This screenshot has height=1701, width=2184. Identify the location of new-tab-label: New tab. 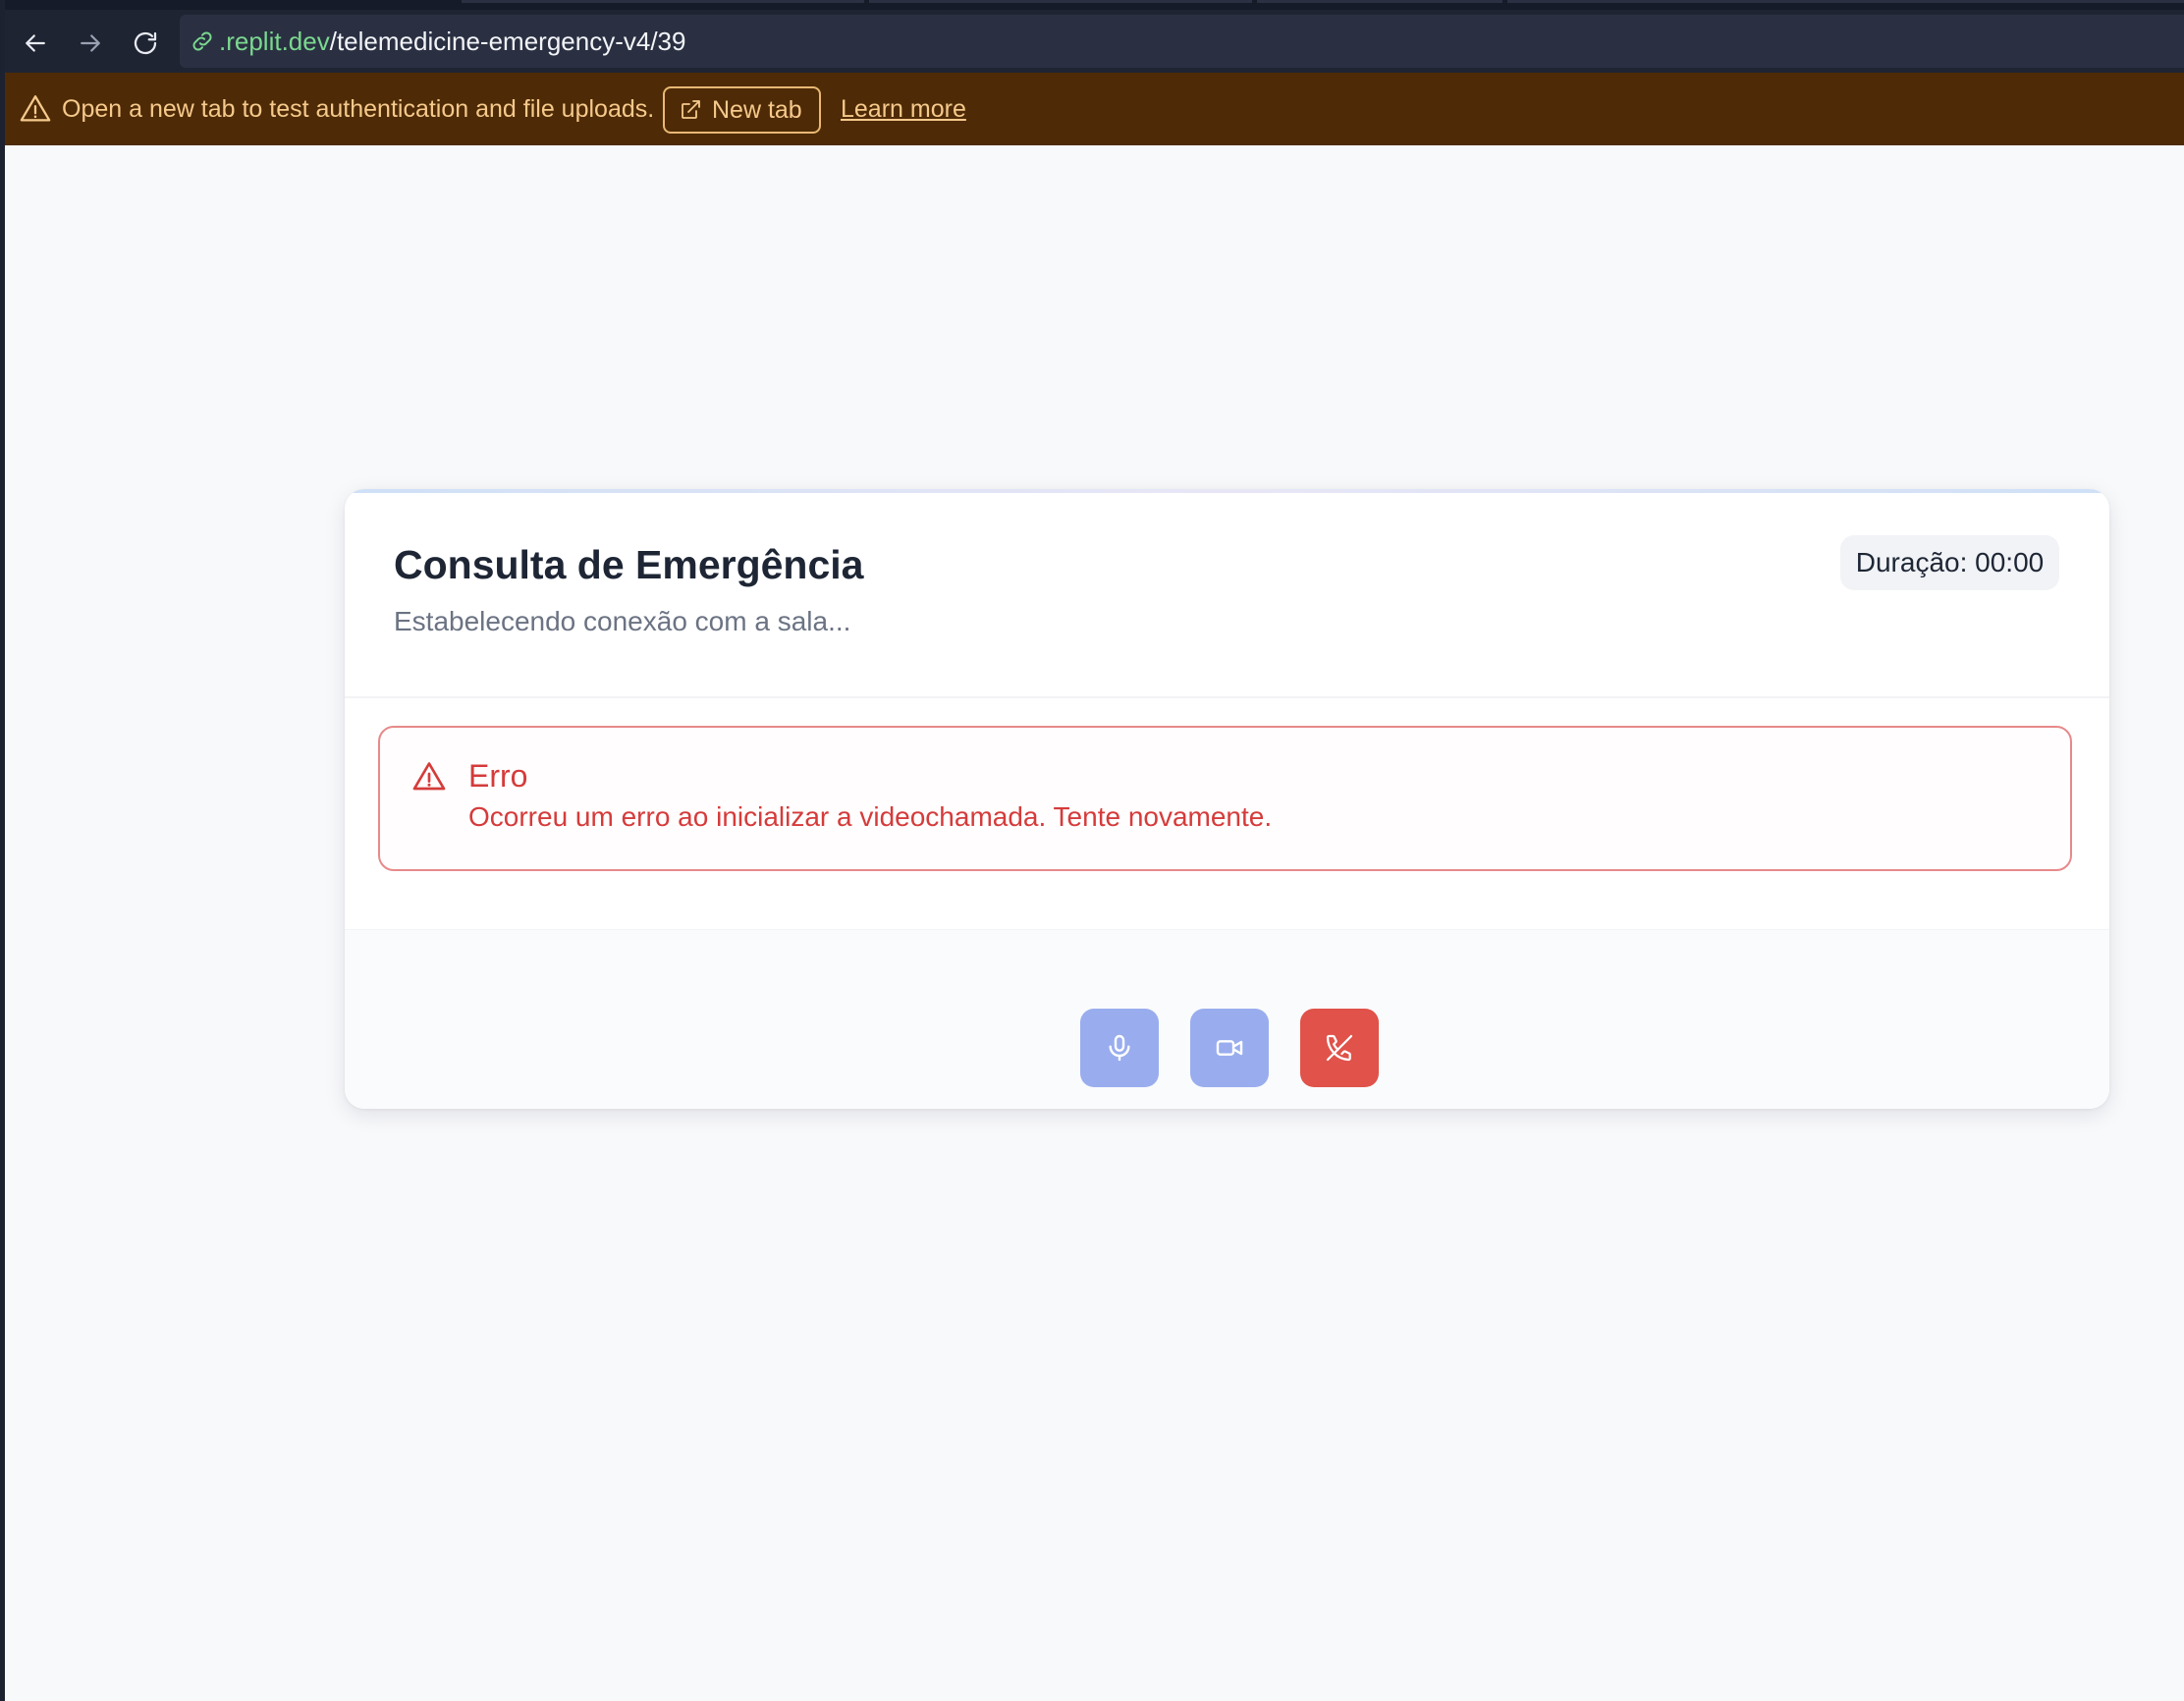
(757, 110).